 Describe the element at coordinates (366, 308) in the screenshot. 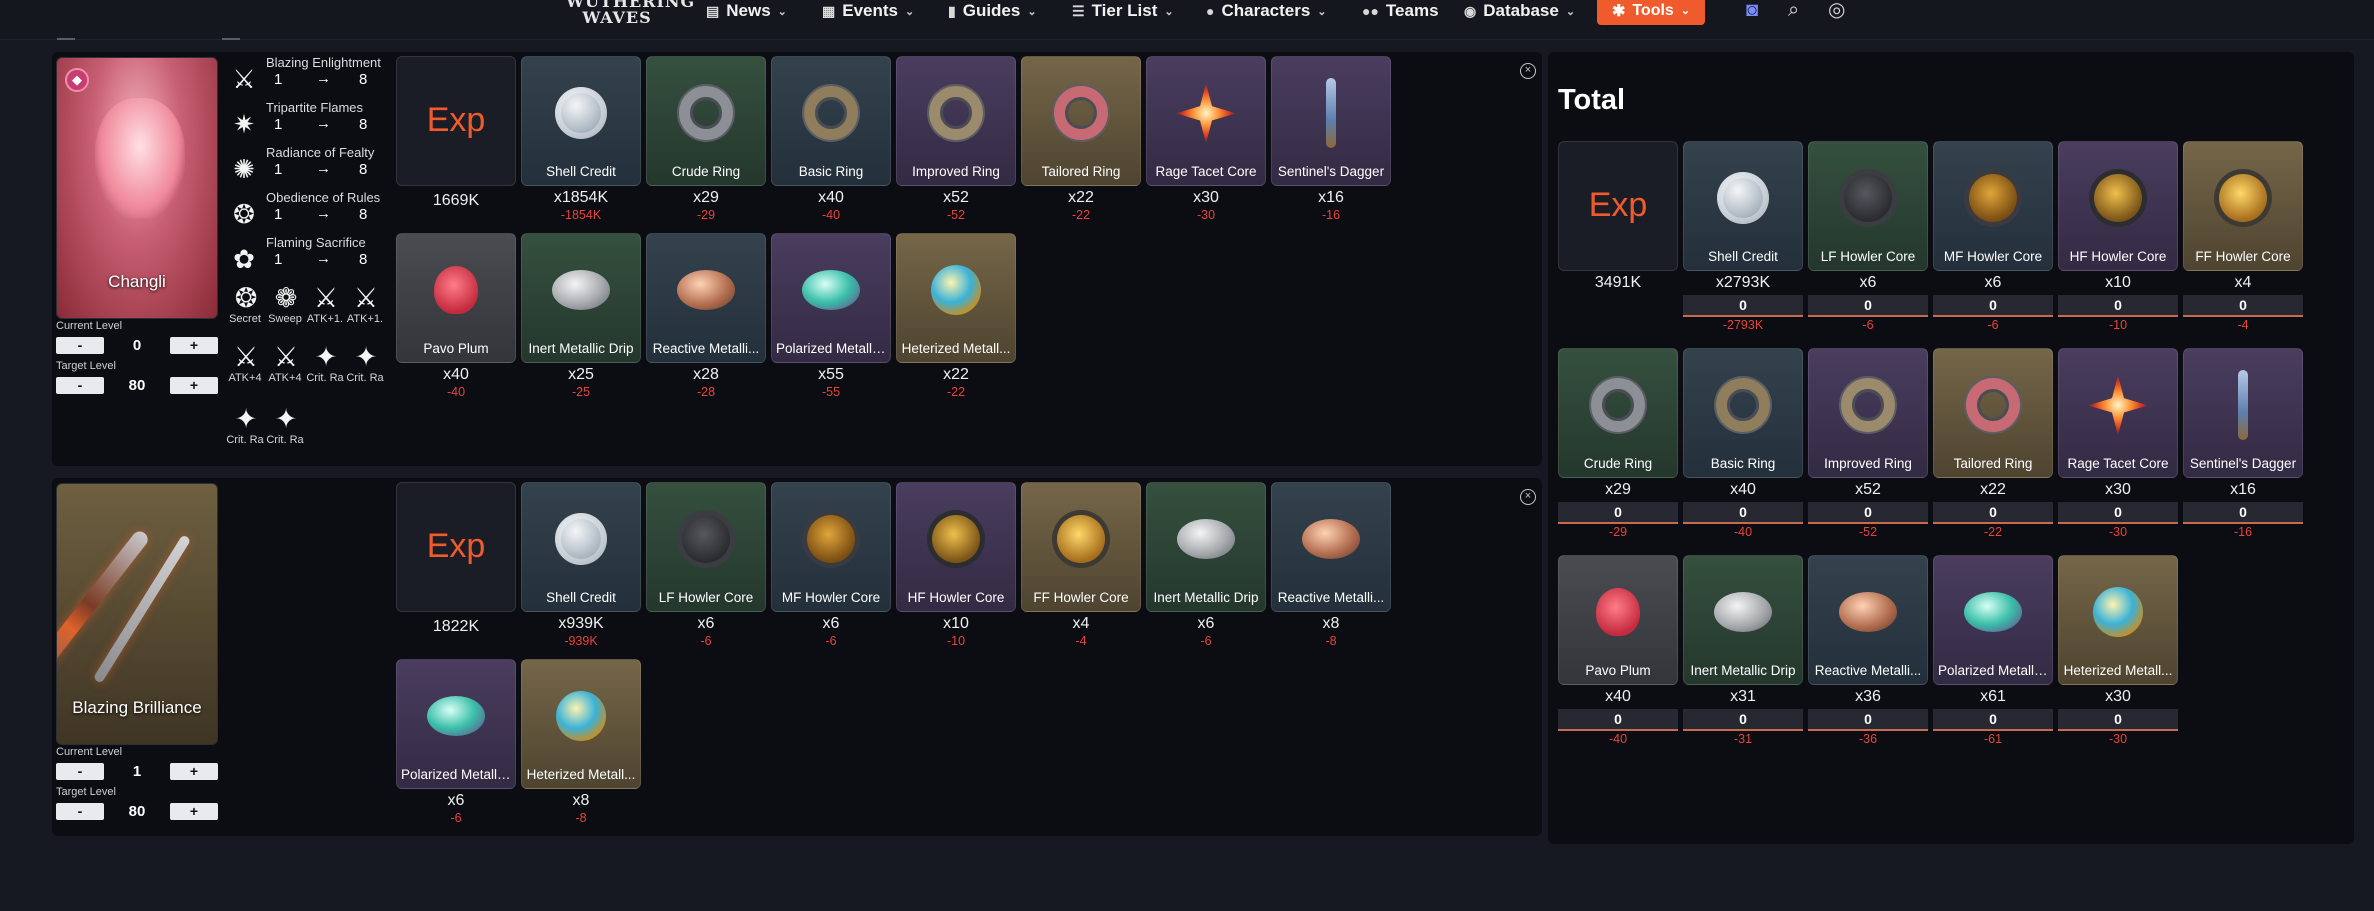

I see `minor-node: ⚔ ATK+1.` at that location.